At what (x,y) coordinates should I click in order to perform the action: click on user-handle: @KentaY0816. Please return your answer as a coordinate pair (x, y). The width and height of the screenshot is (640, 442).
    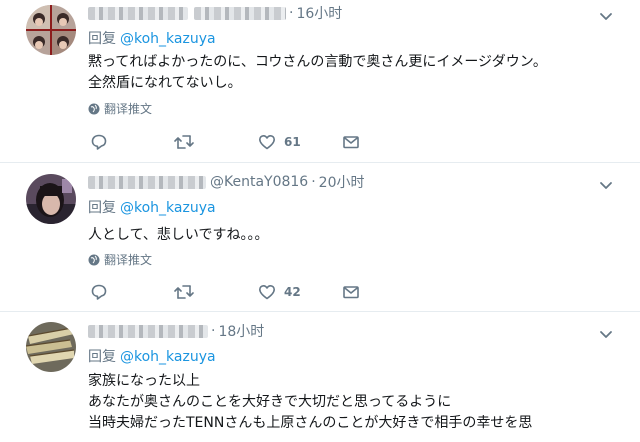
    Looking at the image, I should click on (259, 182).